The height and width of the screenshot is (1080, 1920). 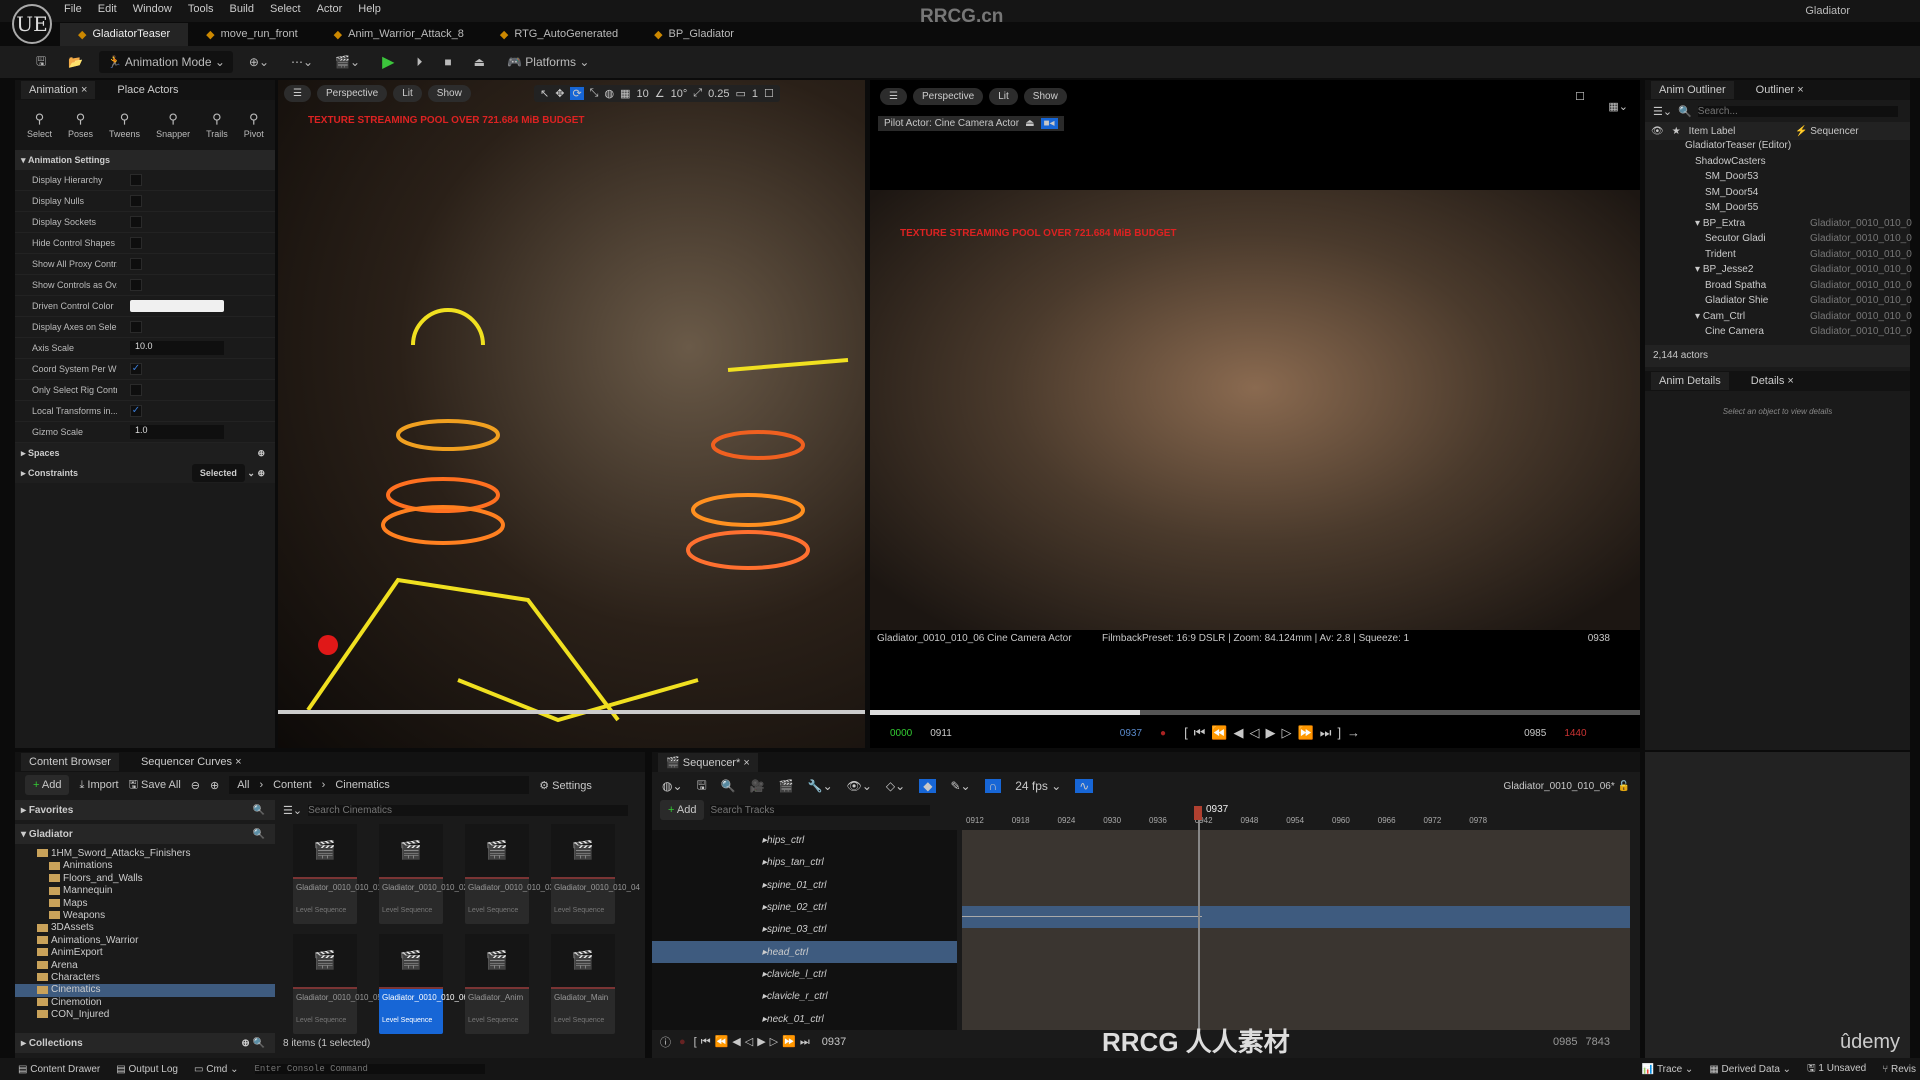 What do you see at coordinates (177, 306) in the screenshot?
I see `color-swatch` at bounding box center [177, 306].